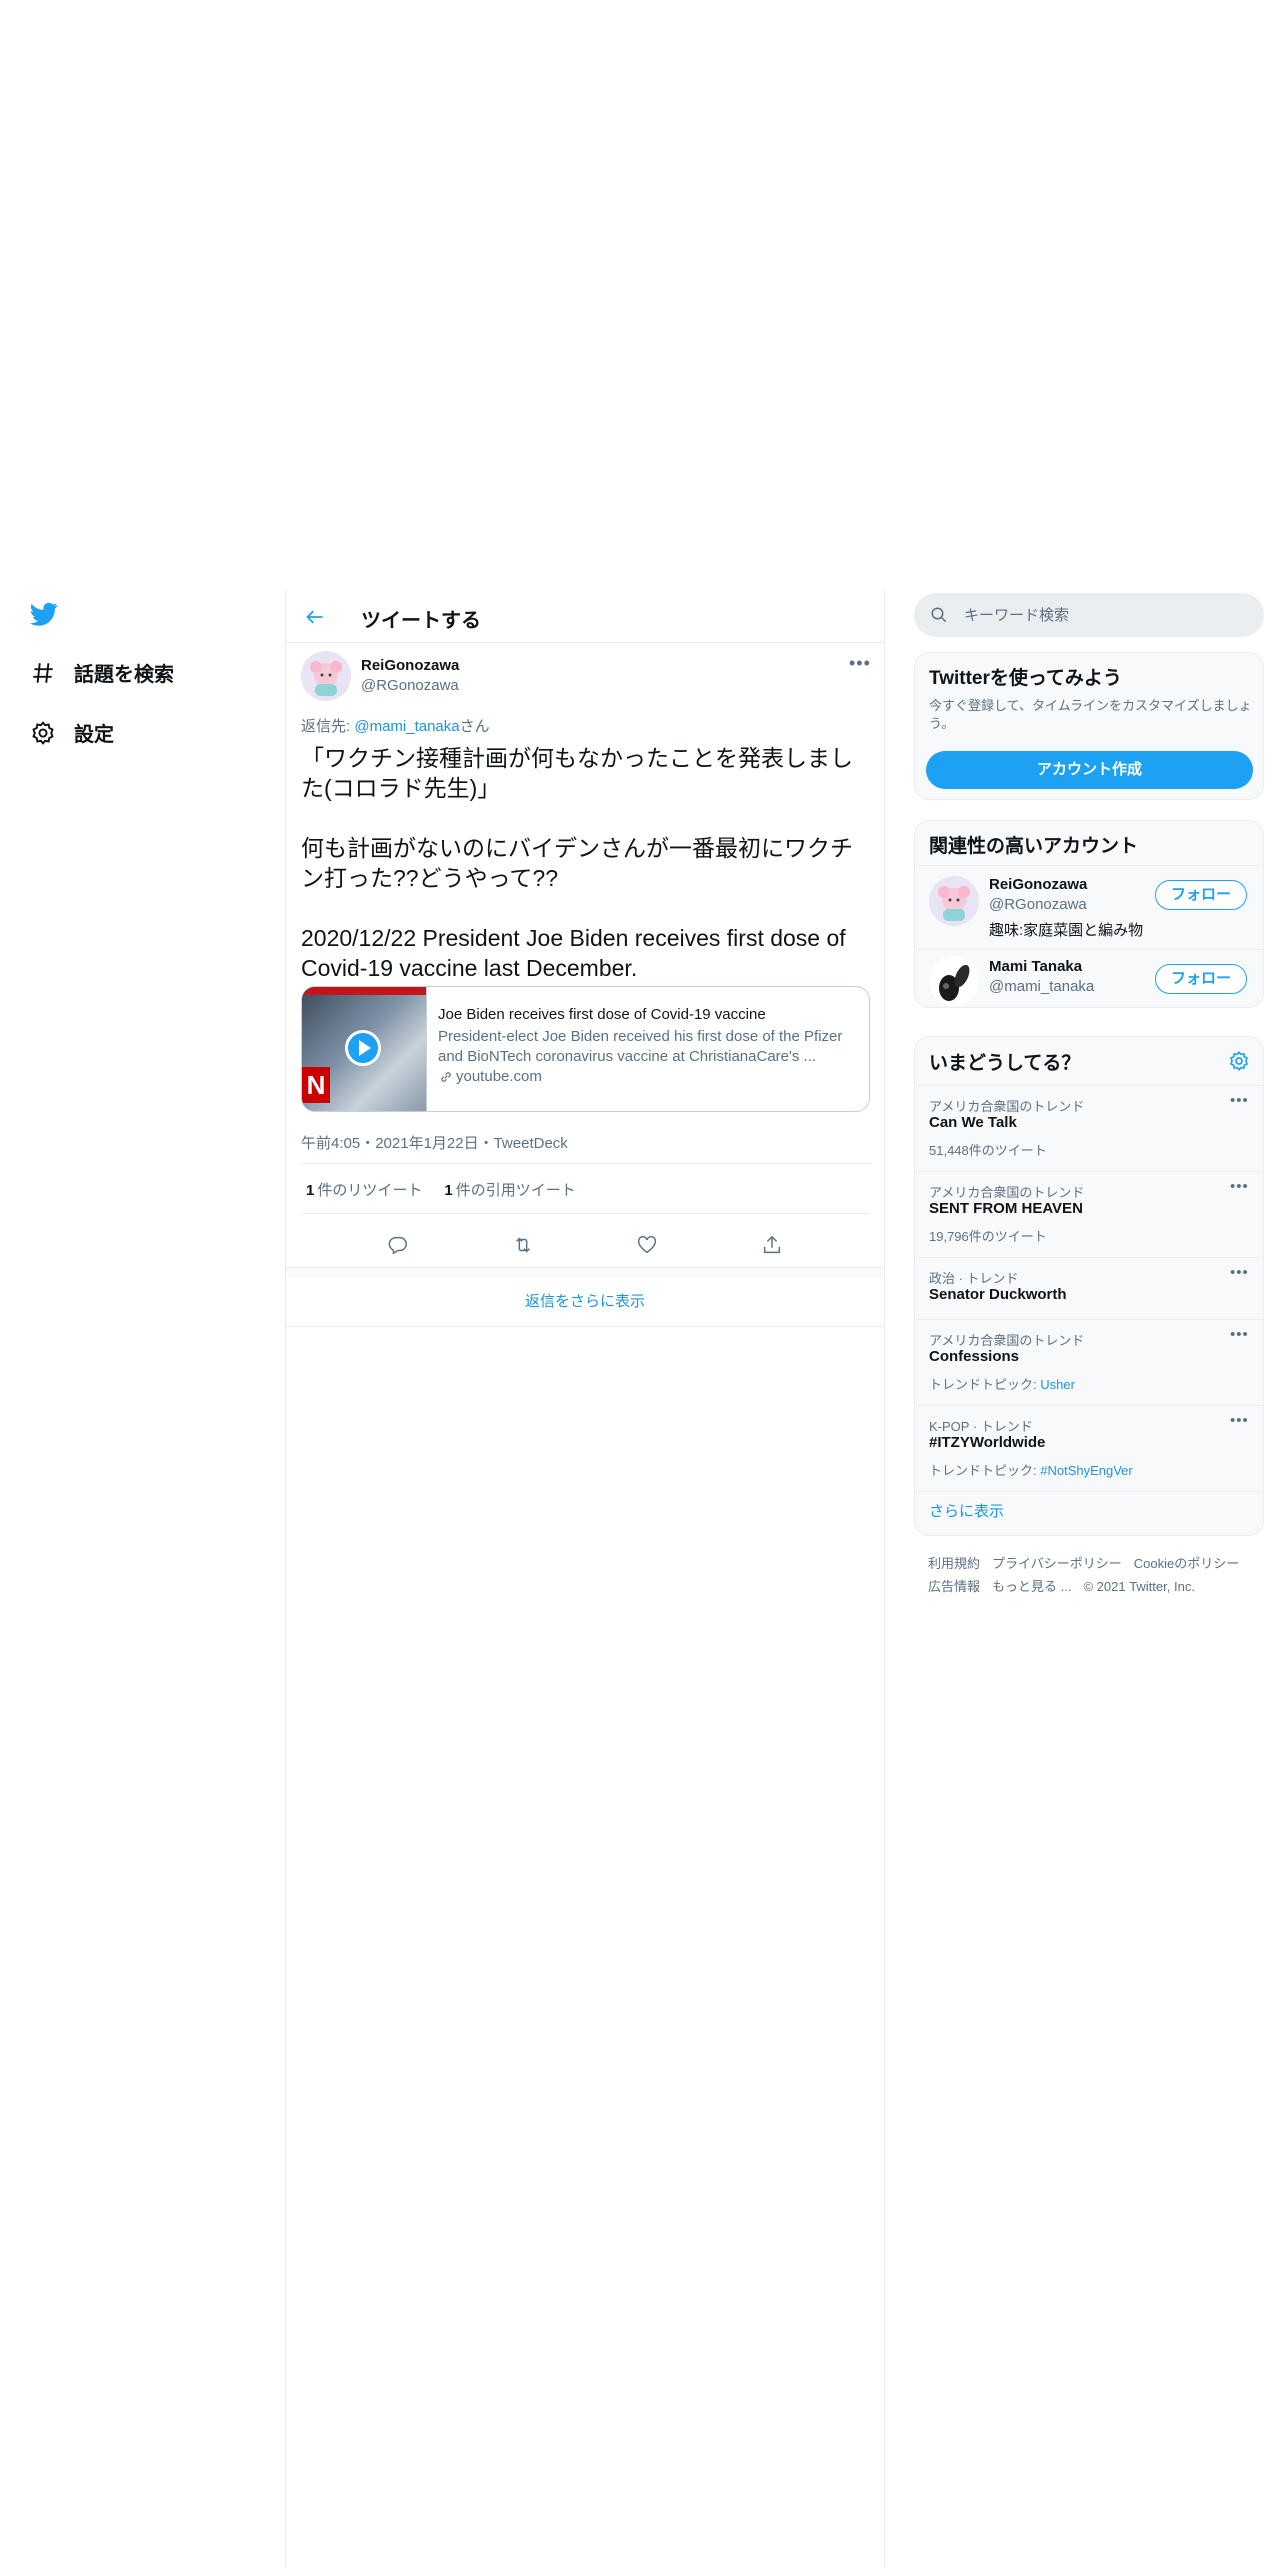  What do you see at coordinates (998, 1294) in the screenshot?
I see `trend-name: Senator Duckworth` at bounding box center [998, 1294].